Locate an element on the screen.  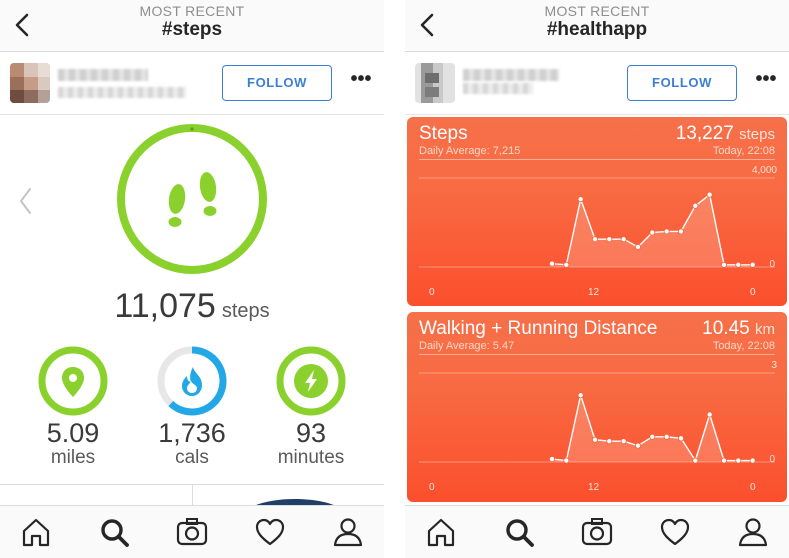
card-daily-average: Daily Average: 5.47 is located at coordinates (467, 346).